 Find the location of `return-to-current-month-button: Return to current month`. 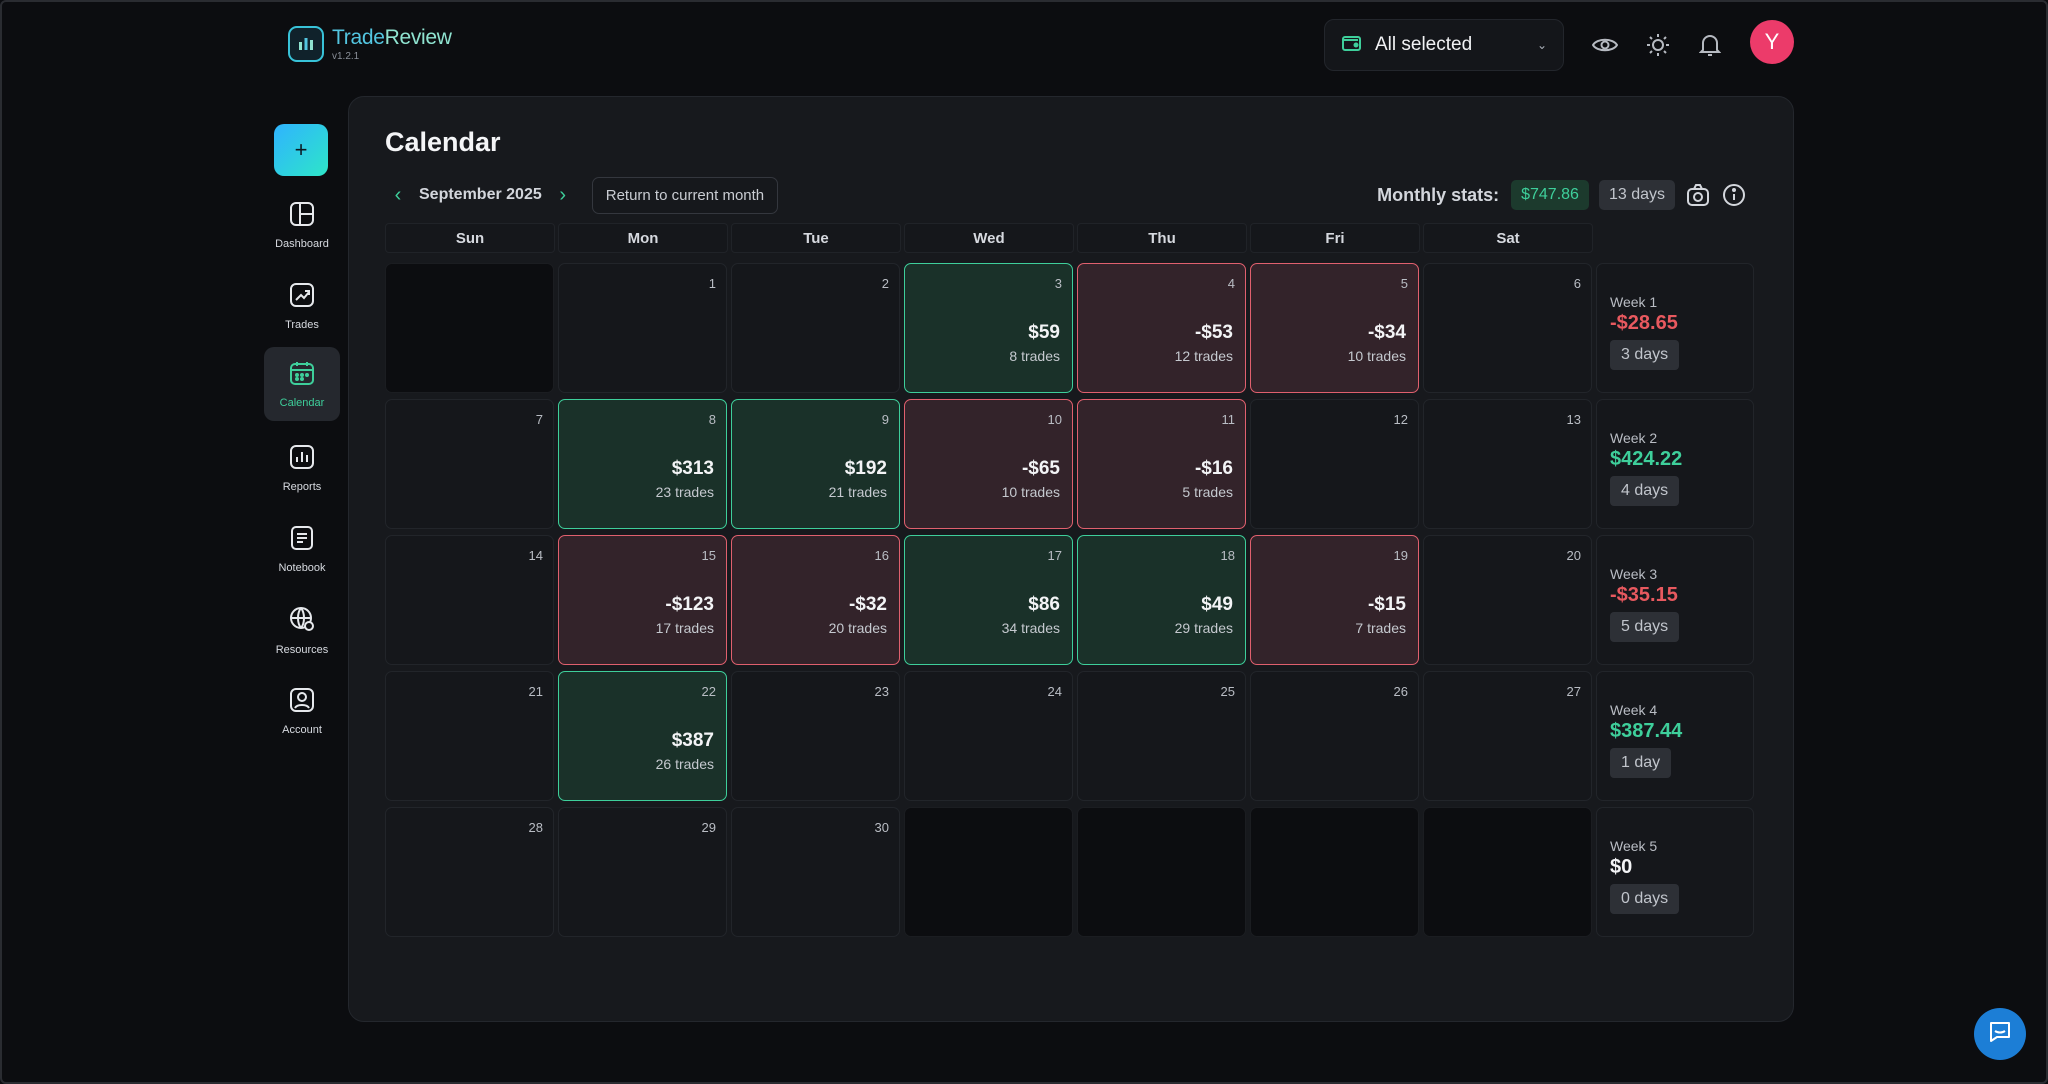

return-to-current-month-button: Return to current month is located at coordinates (685, 195).